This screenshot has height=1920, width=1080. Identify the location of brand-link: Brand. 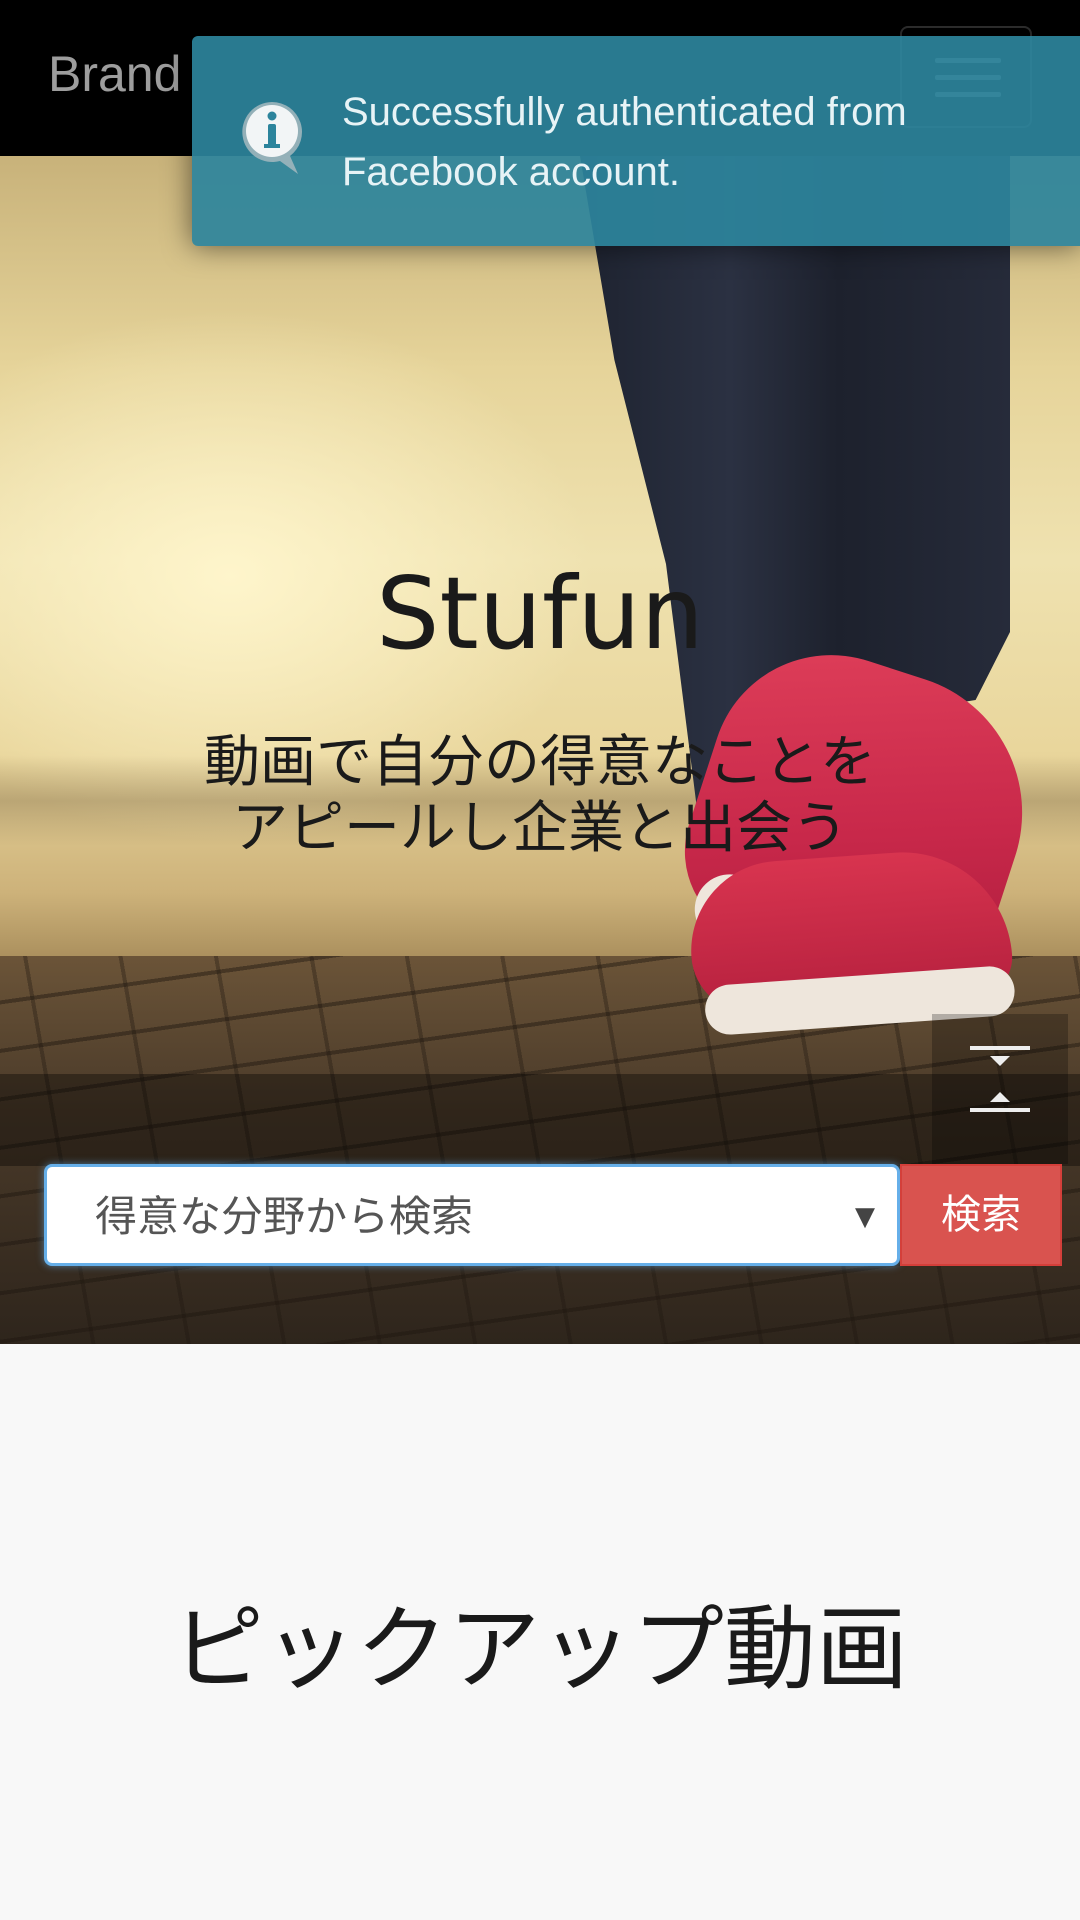
(114, 74).